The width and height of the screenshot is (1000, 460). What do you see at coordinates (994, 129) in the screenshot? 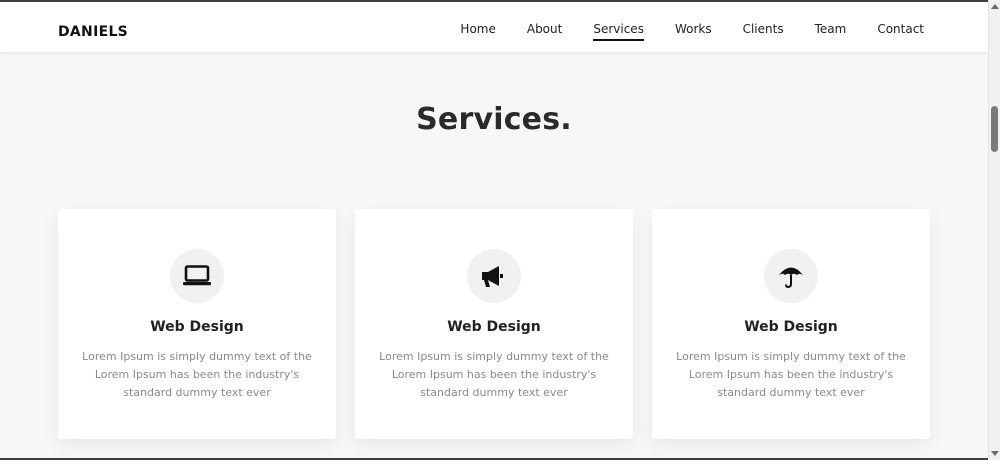
I see `scroll-thumb` at bounding box center [994, 129].